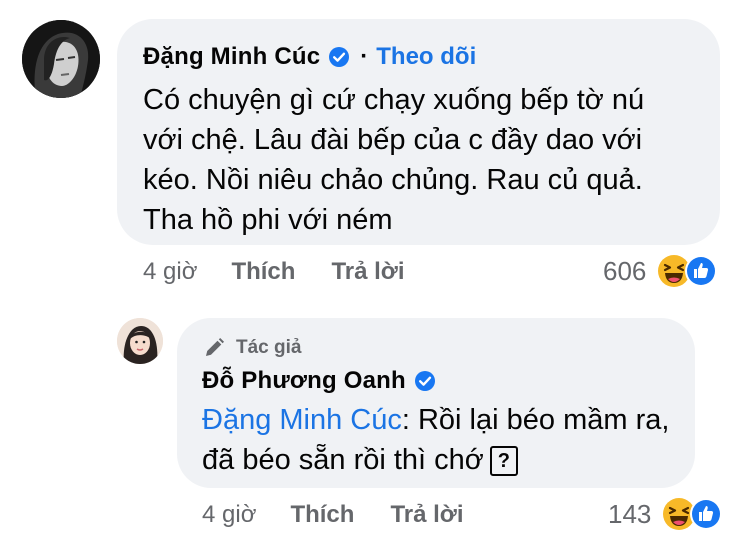  I want to click on mention-link: Đặng Minh Cúc, so click(302, 420).